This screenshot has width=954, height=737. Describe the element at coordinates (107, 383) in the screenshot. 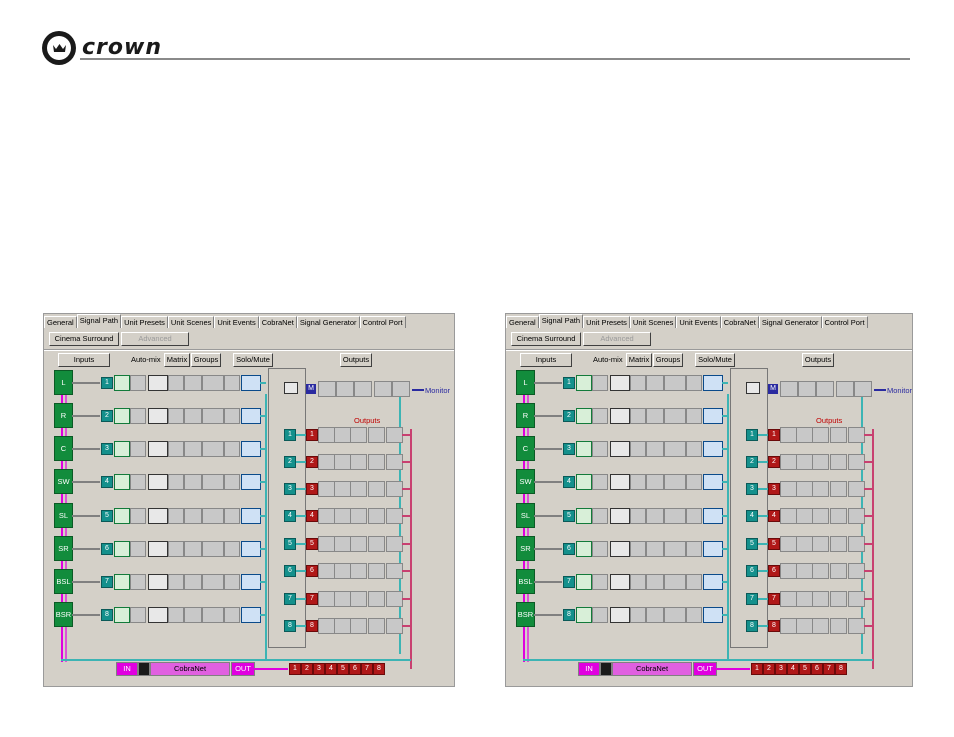

I see `input-channel-number: 1` at that location.